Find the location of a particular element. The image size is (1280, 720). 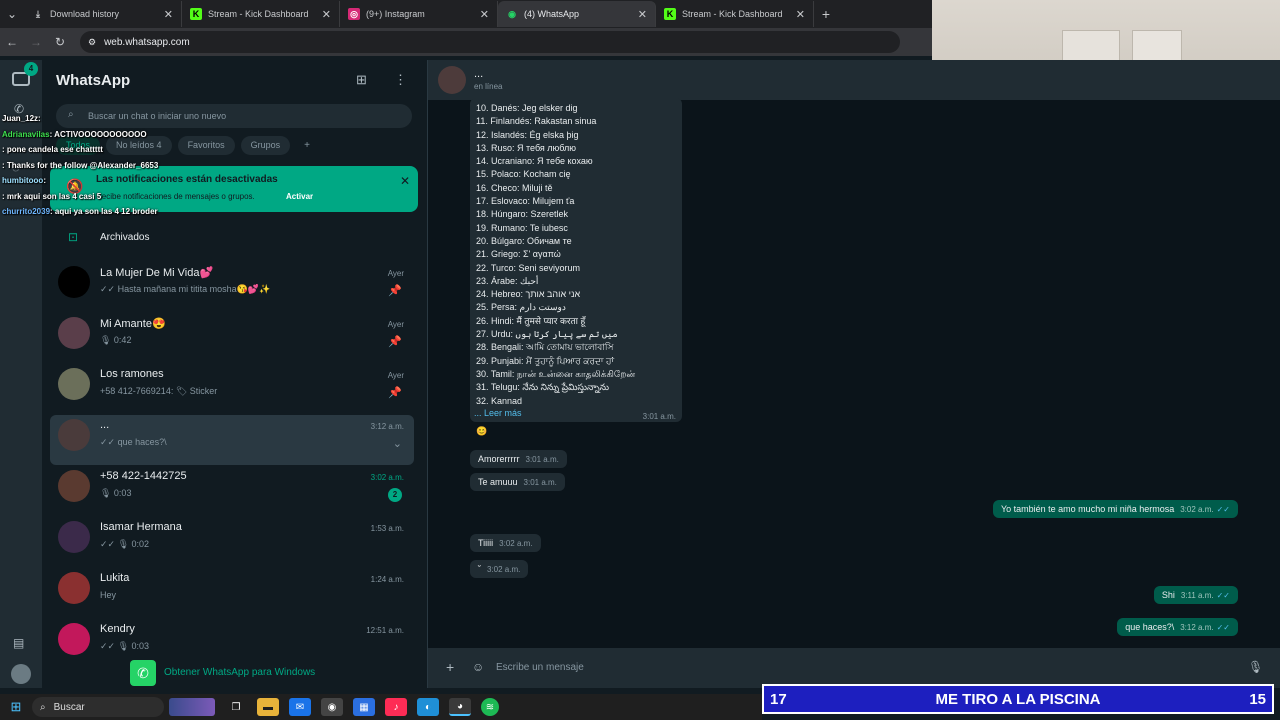

incoming-message: 😊 is located at coordinates (484, 431).